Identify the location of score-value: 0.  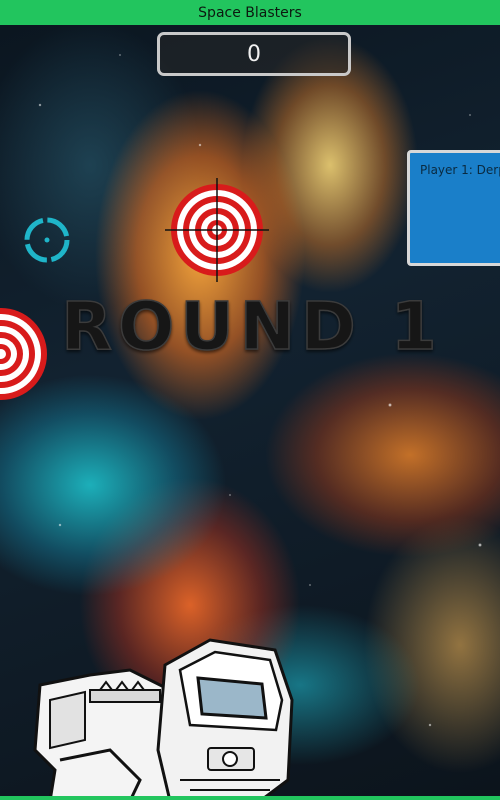
(254, 54).